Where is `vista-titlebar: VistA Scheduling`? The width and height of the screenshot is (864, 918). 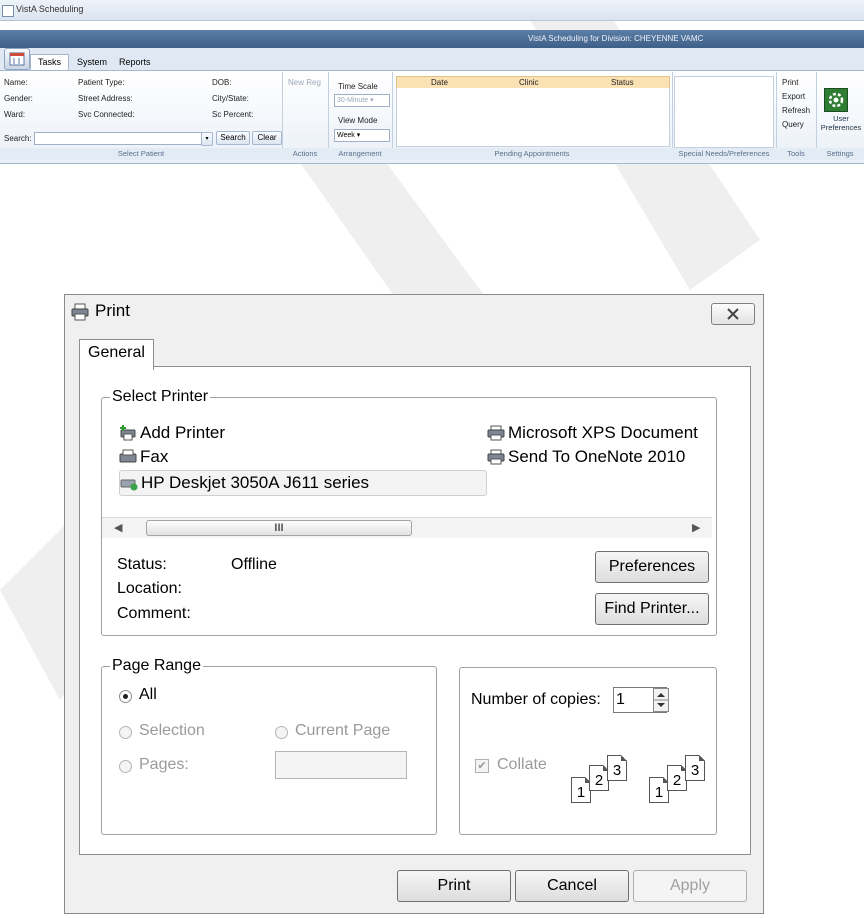 vista-titlebar: VistA Scheduling is located at coordinates (432, 10).